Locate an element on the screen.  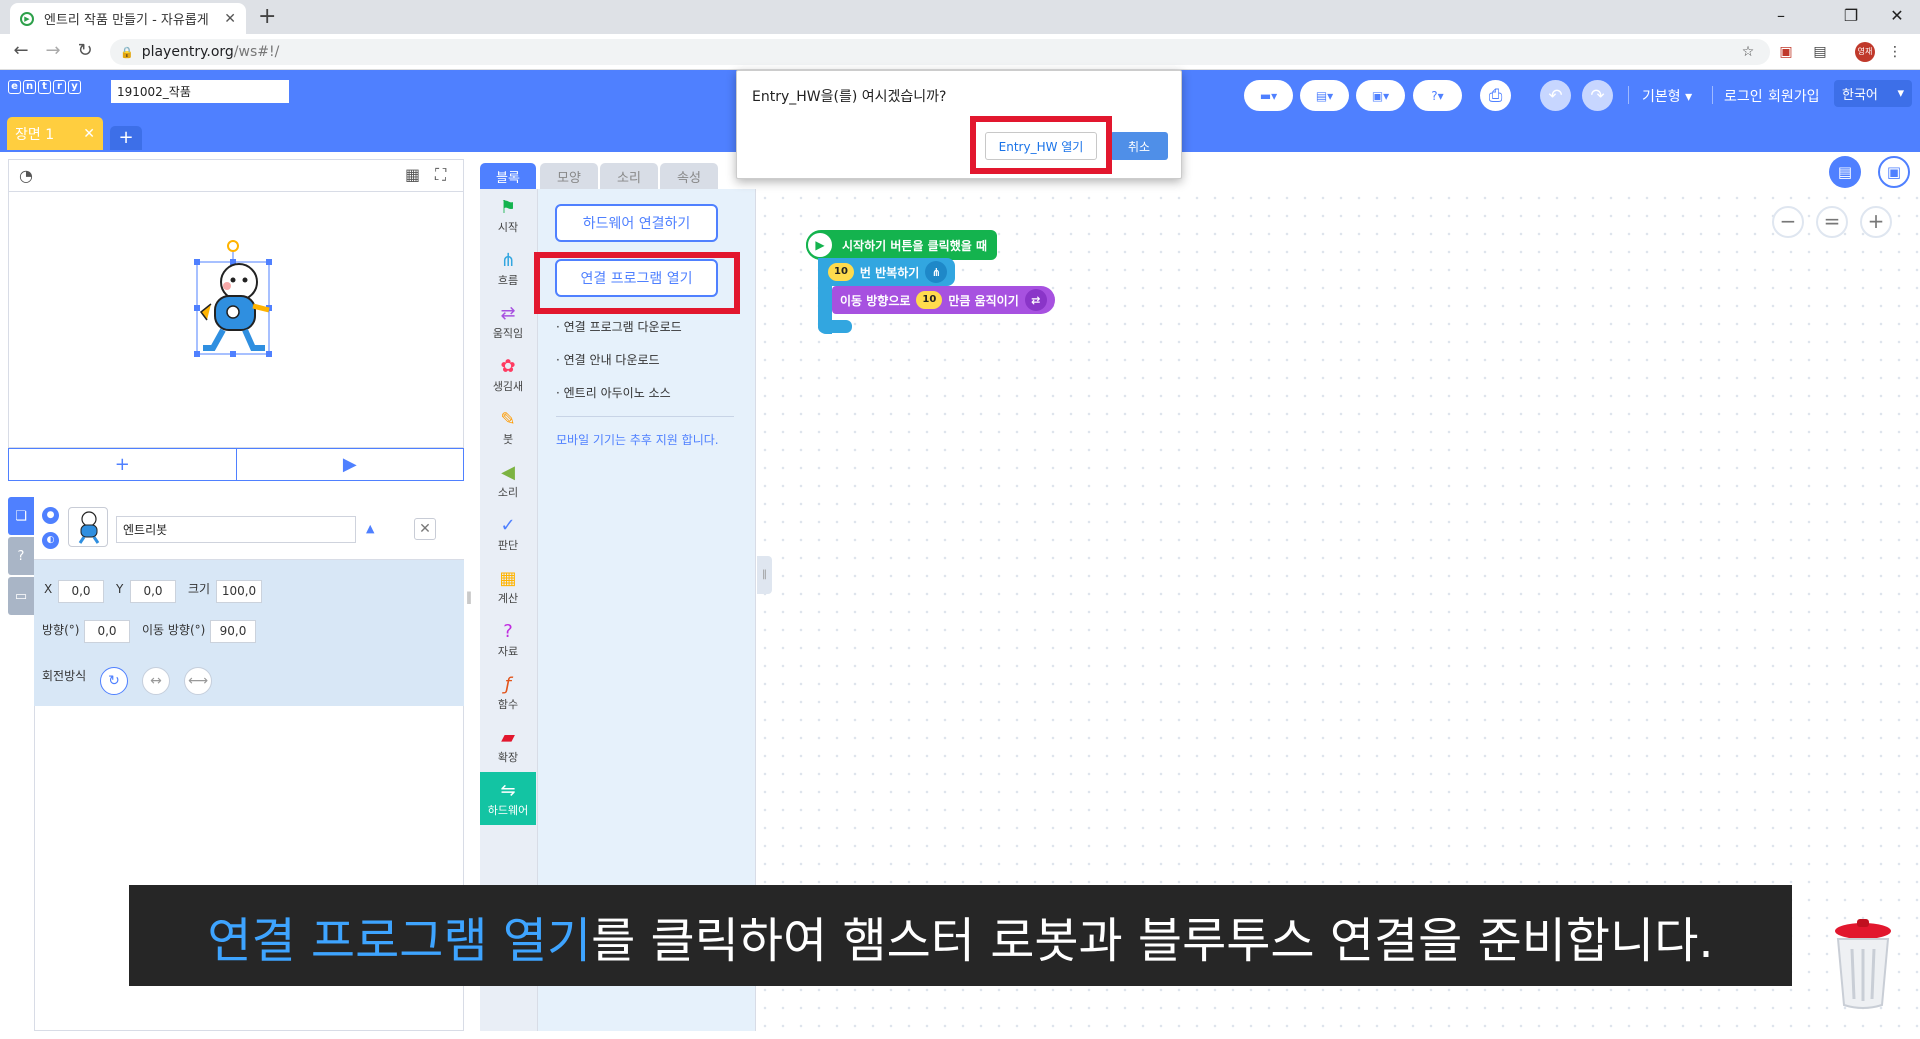
print-button: ⎙ is located at coordinates (1495, 95).